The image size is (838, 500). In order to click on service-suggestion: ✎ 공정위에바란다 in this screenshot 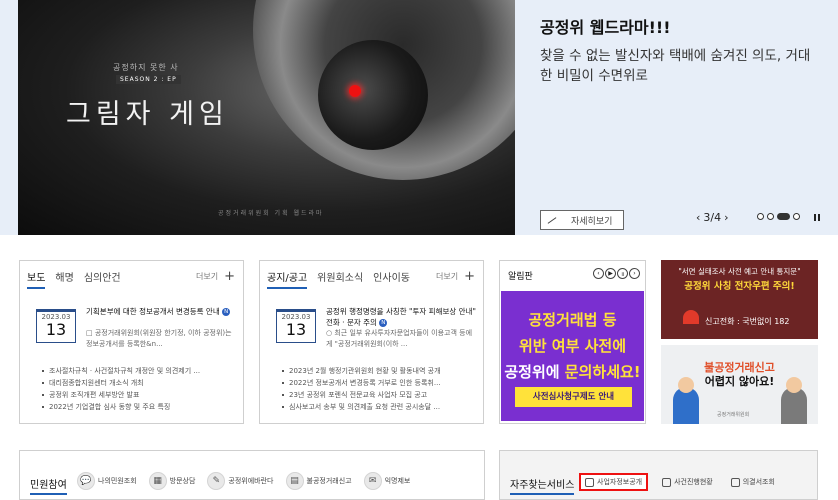, I will do `click(240, 481)`.